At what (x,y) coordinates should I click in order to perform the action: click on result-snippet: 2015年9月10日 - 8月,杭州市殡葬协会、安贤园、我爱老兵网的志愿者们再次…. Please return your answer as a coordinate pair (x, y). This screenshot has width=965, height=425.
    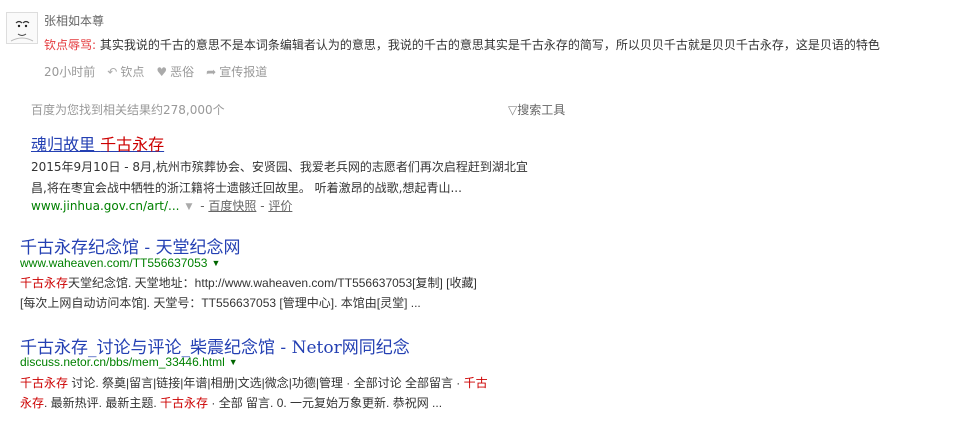
    Looking at the image, I should click on (301, 178).